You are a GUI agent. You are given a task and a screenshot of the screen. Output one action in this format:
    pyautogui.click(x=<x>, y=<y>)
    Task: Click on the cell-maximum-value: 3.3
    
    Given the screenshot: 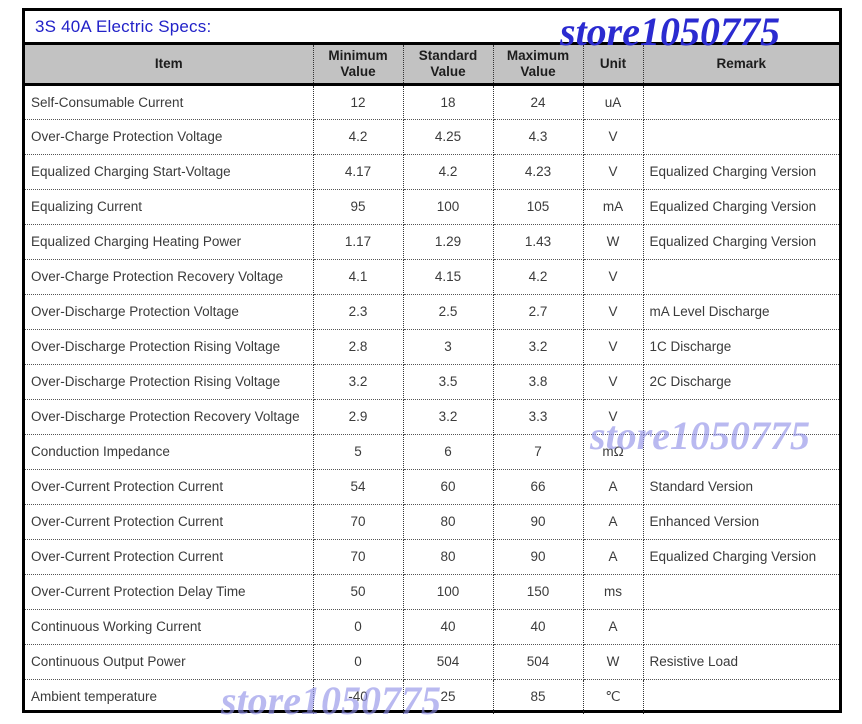 What is the action you would take?
    pyautogui.click(x=538, y=417)
    